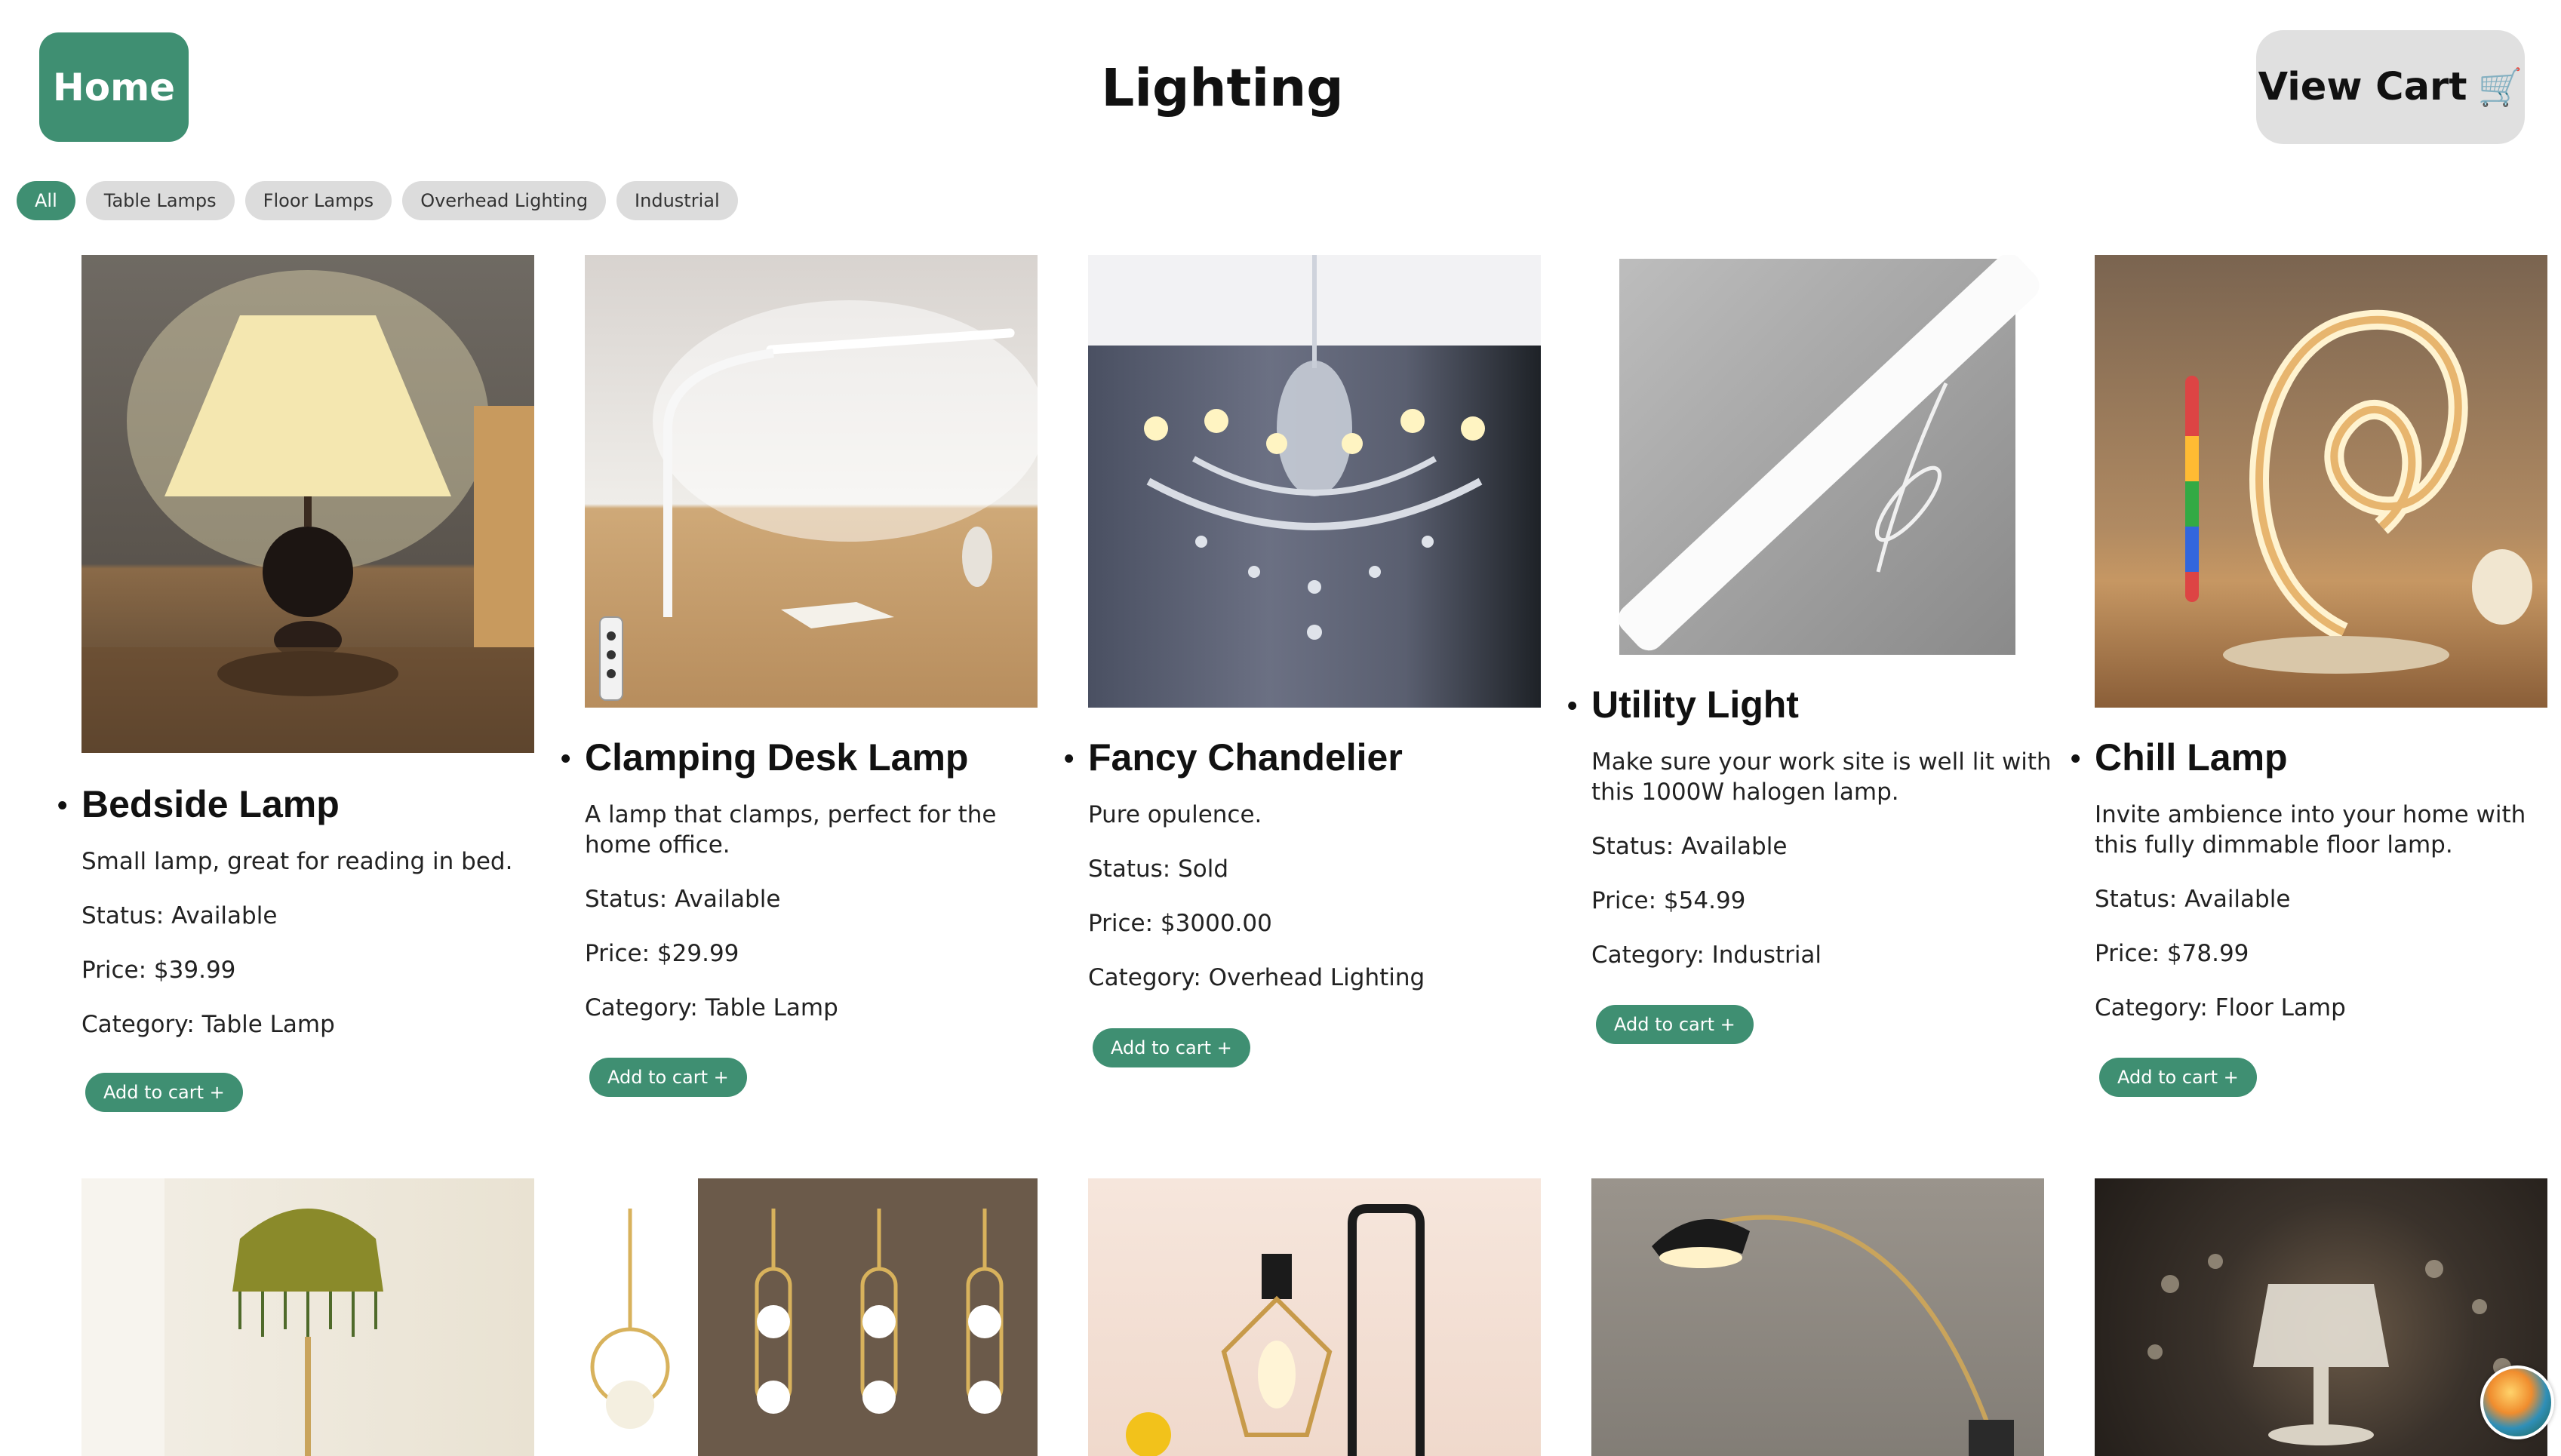  What do you see at coordinates (46, 201) in the screenshot?
I see `filter-all: All` at bounding box center [46, 201].